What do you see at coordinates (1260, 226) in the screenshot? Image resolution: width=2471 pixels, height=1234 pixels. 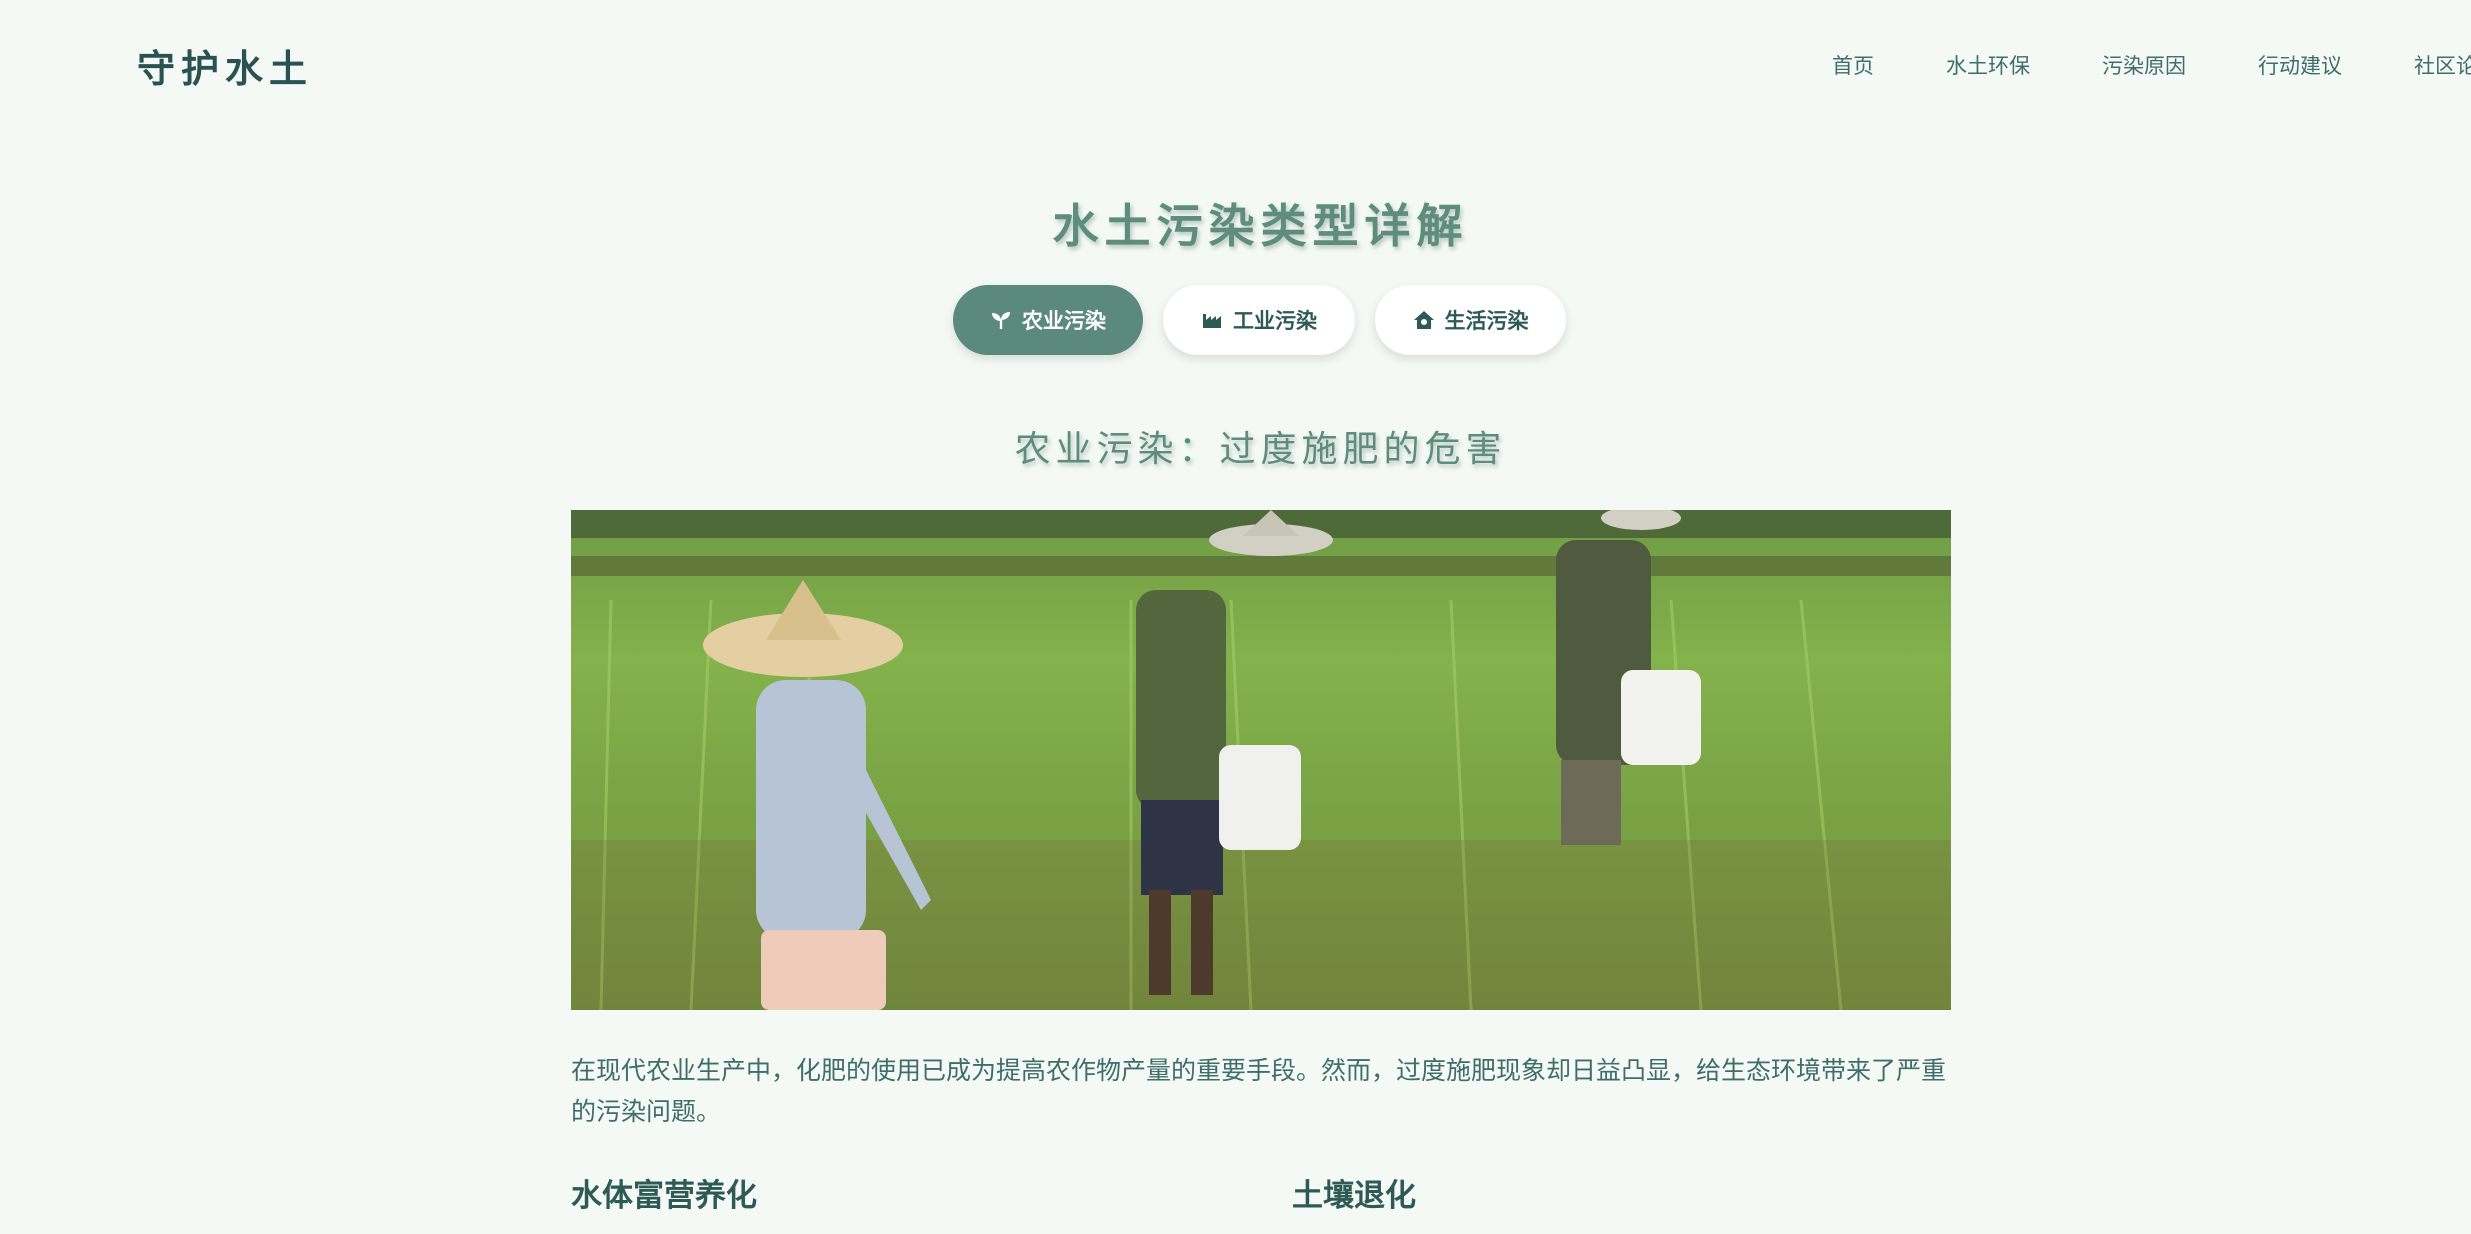 I see `page-title: 水土污染类型详解` at bounding box center [1260, 226].